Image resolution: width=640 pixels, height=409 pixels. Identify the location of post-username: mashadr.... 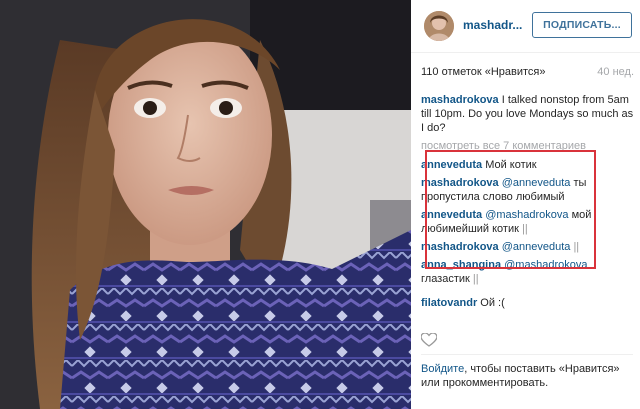
(492, 25).